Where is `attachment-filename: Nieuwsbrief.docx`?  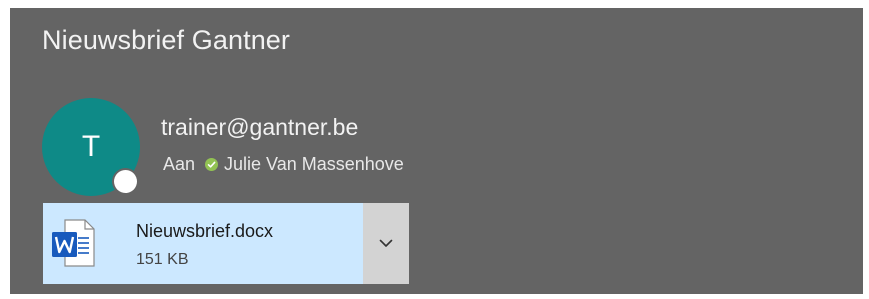 attachment-filename: Nieuwsbrief.docx is located at coordinates (205, 231).